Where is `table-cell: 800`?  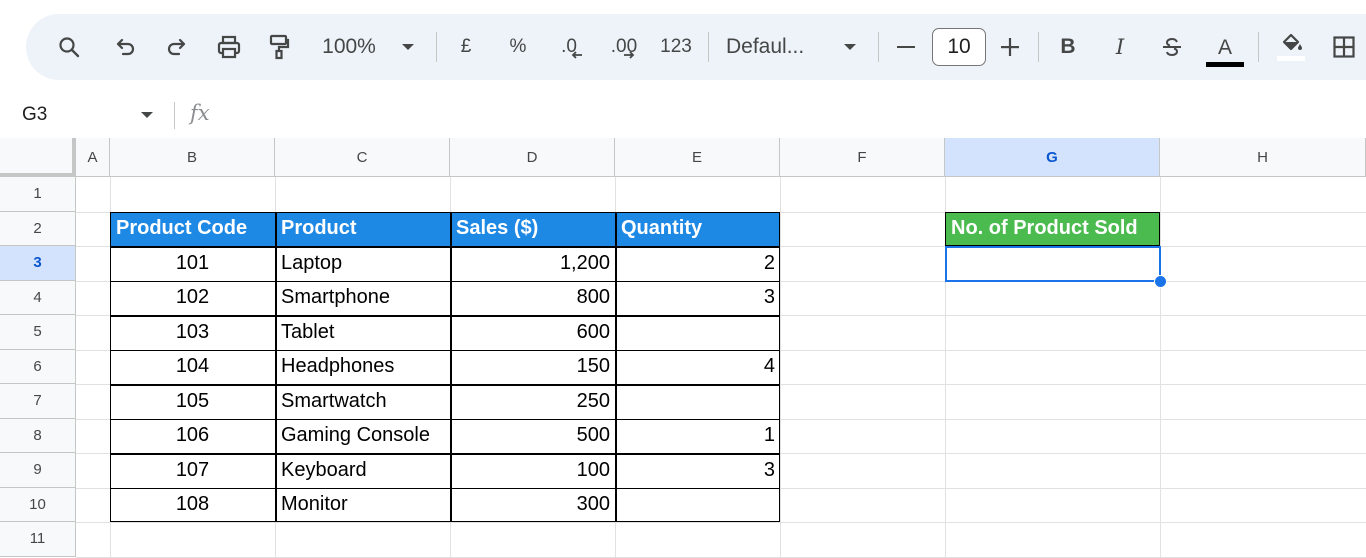
table-cell: 800 is located at coordinates (532, 298).